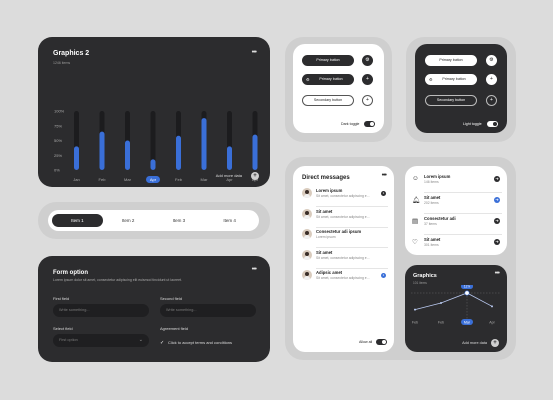 The width and height of the screenshot is (553, 400). What do you see at coordinates (308, 79) in the screenshot?
I see `settings-icon: ⚙` at bounding box center [308, 79].